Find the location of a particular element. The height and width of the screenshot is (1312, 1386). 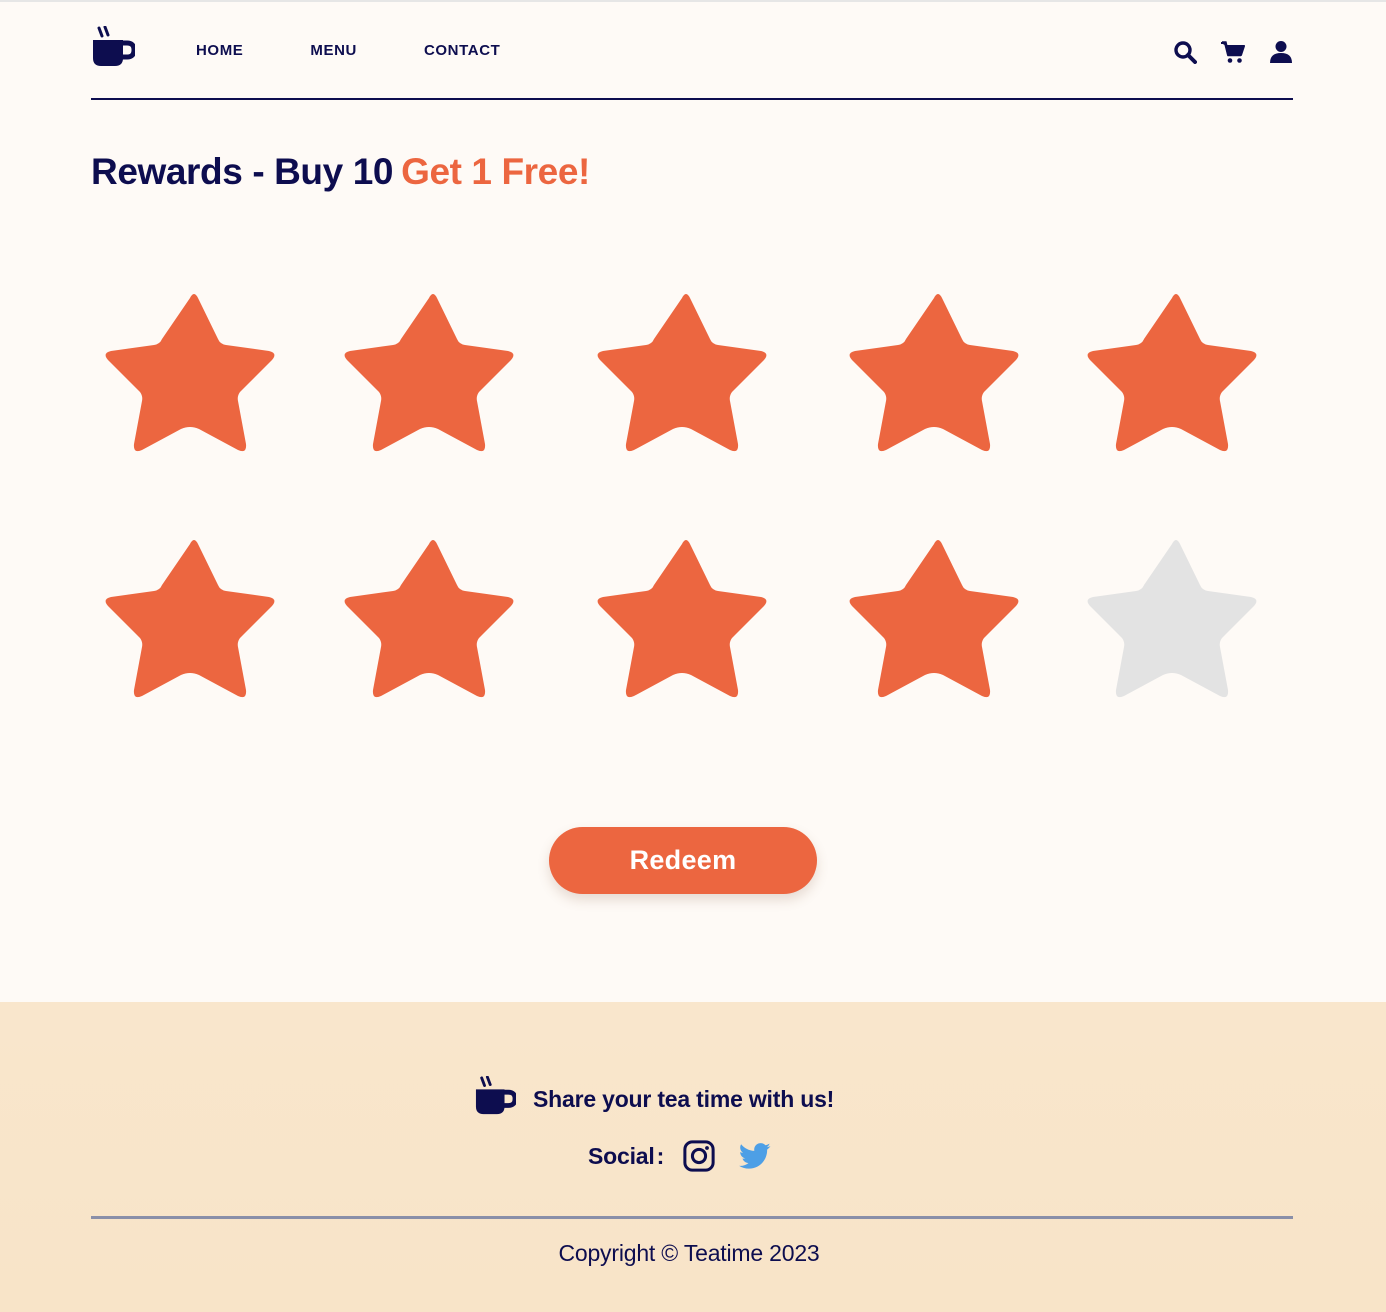

instagram-icon is located at coordinates (699, 1156).